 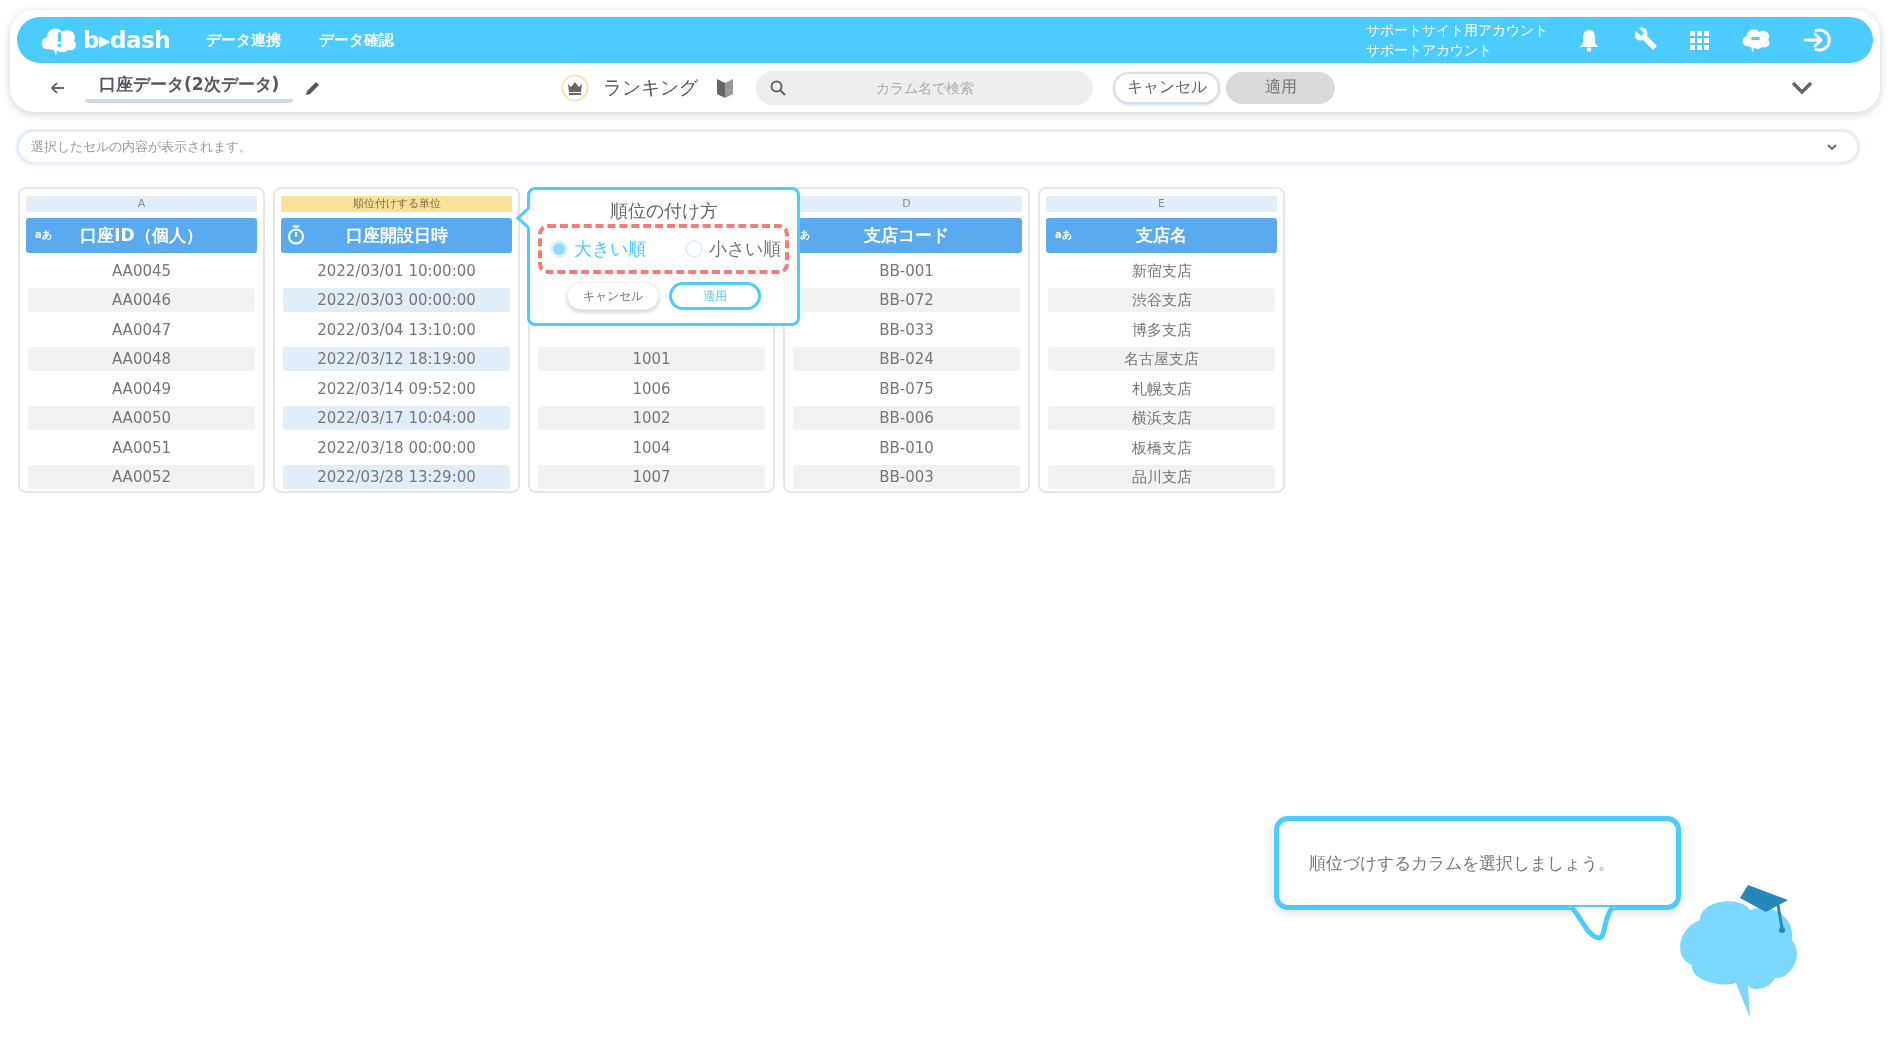 I want to click on table-cell: 名古屋支店, so click(x=1161, y=359).